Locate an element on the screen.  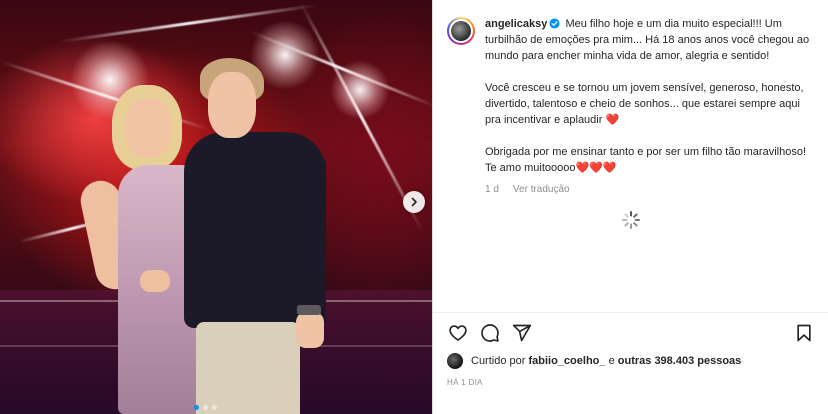
carousel-indicator is located at coordinates (205, 407).